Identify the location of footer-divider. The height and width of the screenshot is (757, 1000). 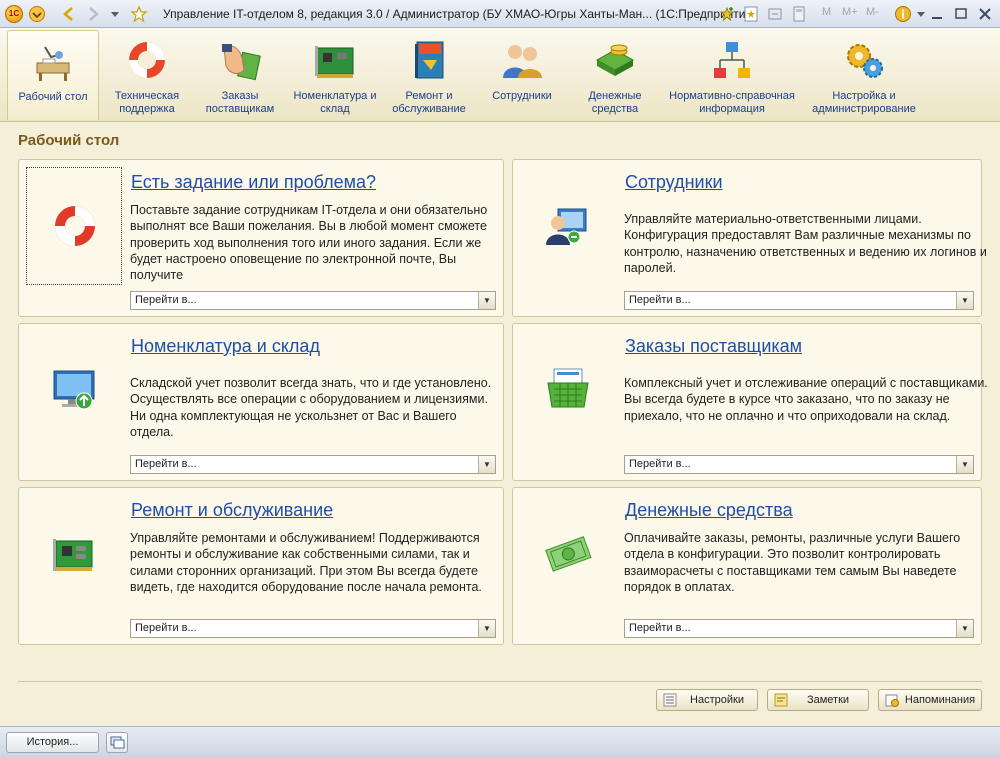
(500, 681).